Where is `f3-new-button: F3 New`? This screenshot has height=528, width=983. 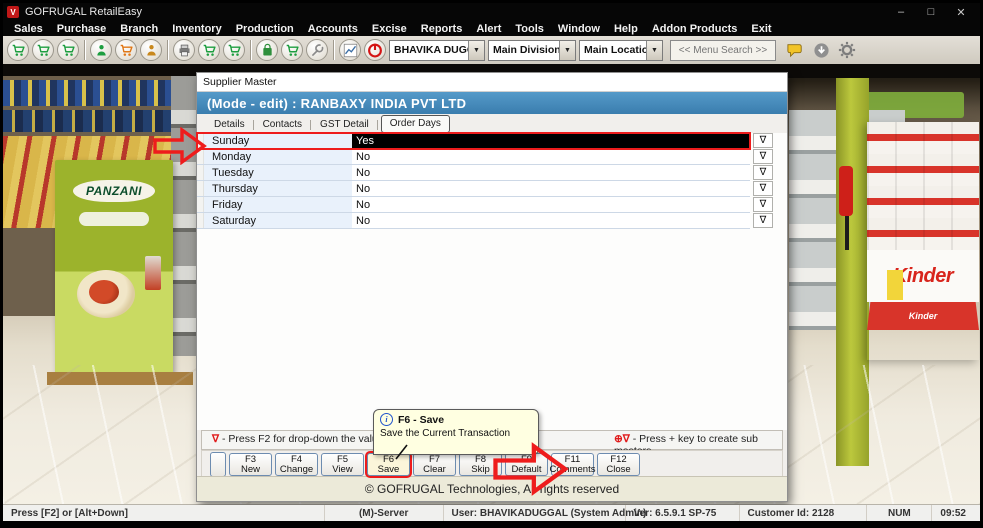 f3-new-button: F3 New is located at coordinates (250, 464).